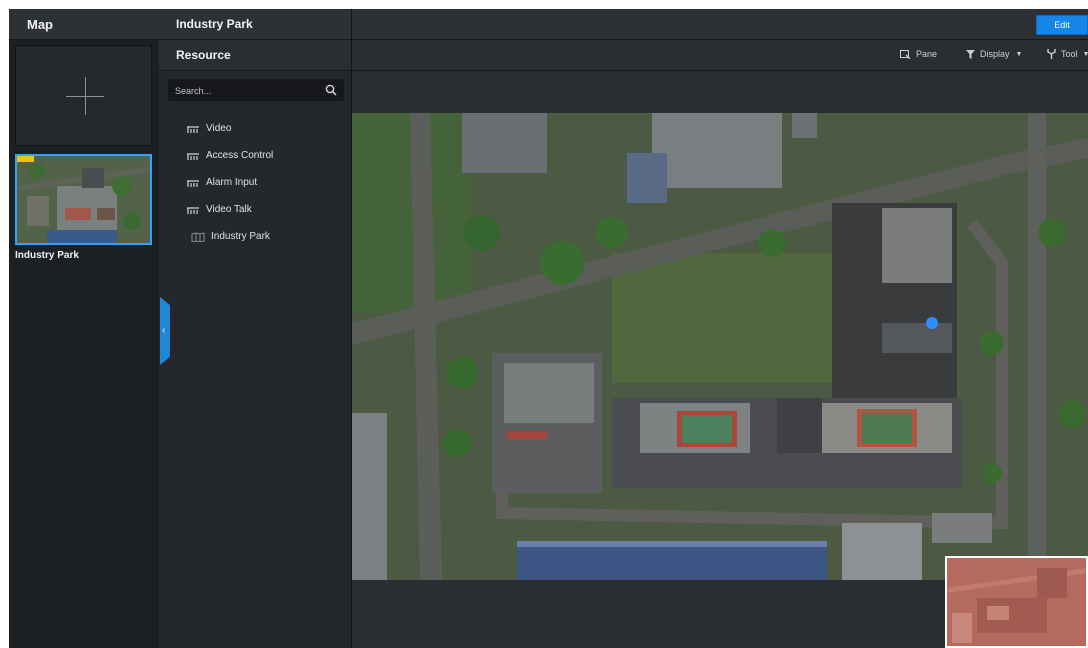 This screenshot has height=648, width=1088. I want to click on map-name-header: Industry Park, so click(255, 24).